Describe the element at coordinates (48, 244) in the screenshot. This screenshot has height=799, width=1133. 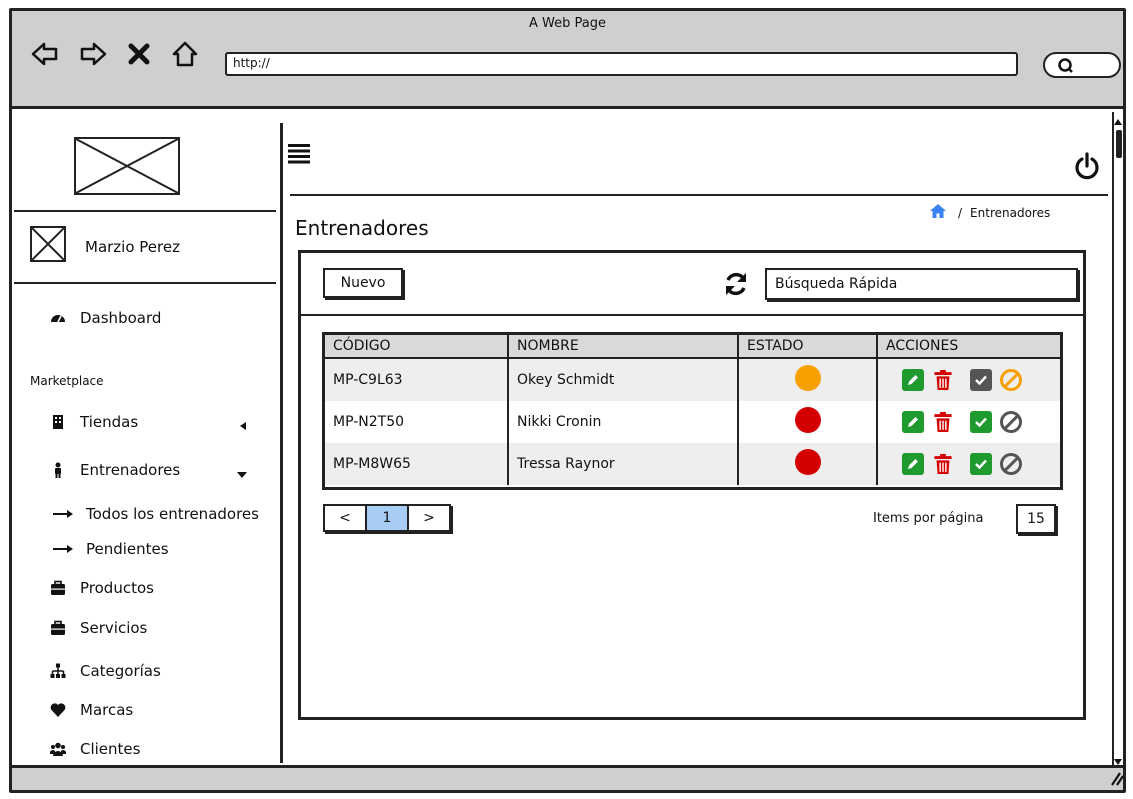
I see `avatar` at that location.